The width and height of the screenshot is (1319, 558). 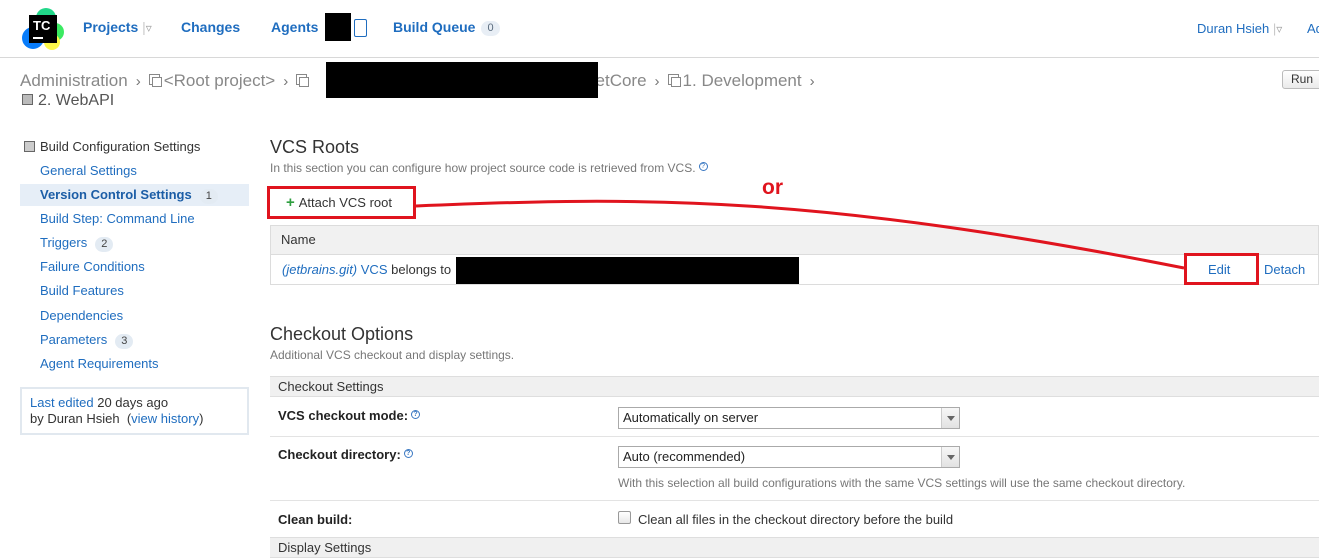 I want to click on checkout-settings-section: Checkout Settings, so click(x=794, y=386).